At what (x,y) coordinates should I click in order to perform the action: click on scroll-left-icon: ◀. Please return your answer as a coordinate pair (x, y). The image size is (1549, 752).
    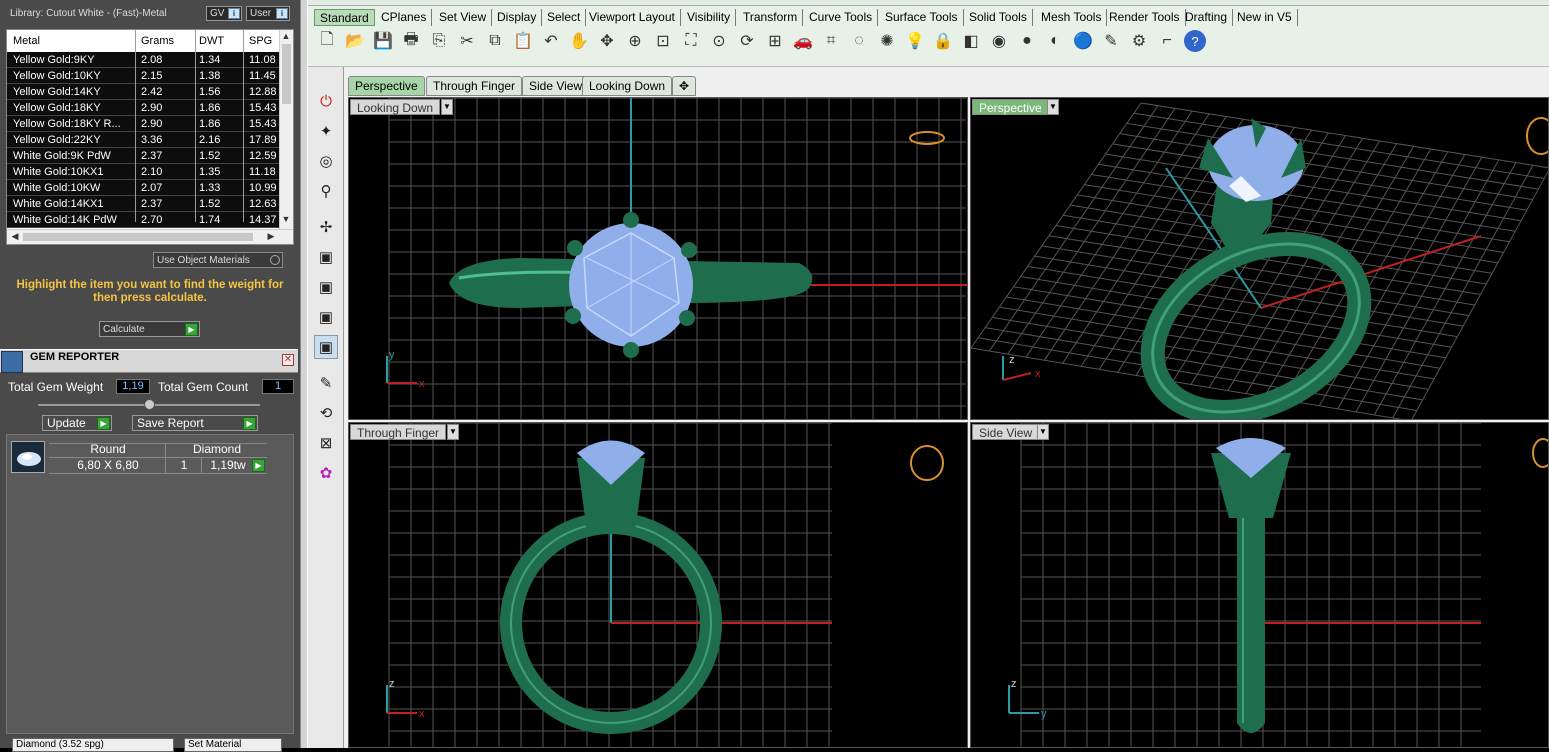
    Looking at the image, I should click on (15, 236).